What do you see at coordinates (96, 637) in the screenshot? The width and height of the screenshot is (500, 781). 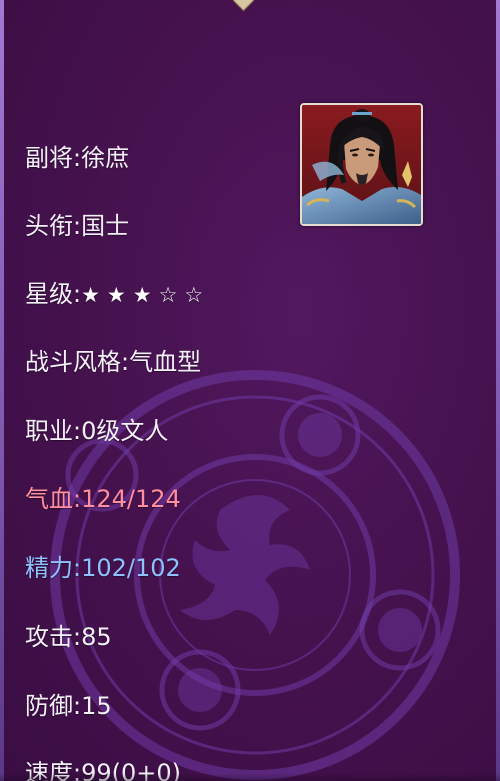 I see `attack-value: 85` at bounding box center [96, 637].